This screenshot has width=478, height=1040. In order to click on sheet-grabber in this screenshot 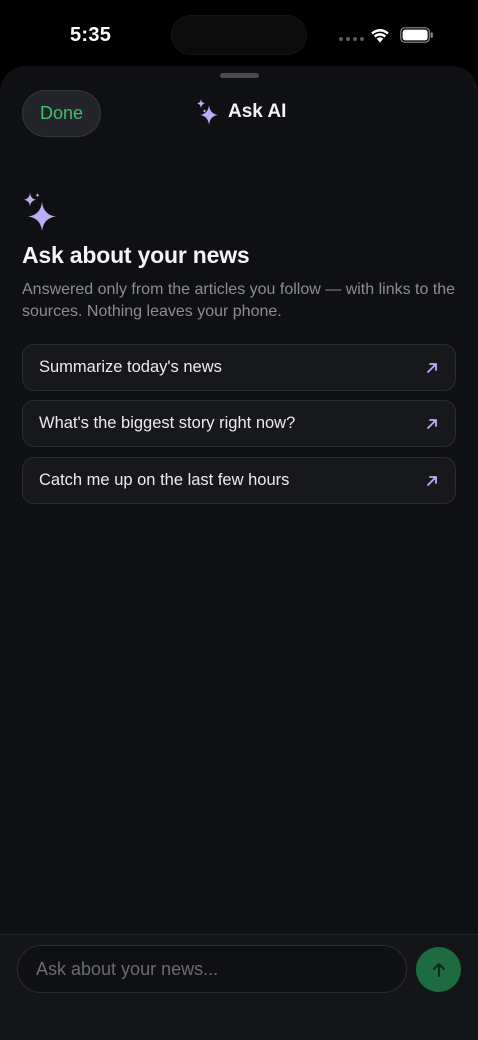, I will do `click(239, 75)`.